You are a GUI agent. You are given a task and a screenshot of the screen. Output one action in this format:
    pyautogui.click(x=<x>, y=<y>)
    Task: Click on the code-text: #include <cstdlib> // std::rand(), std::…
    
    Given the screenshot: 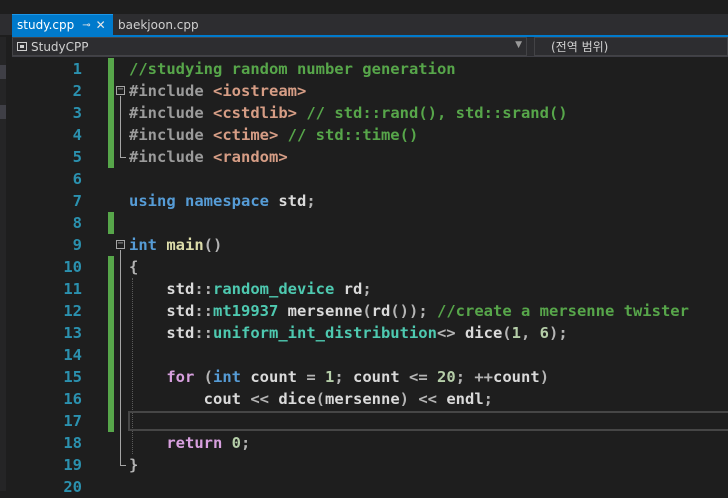 What is the action you would take?
    pyautogui.click(x=348, y=113)
    